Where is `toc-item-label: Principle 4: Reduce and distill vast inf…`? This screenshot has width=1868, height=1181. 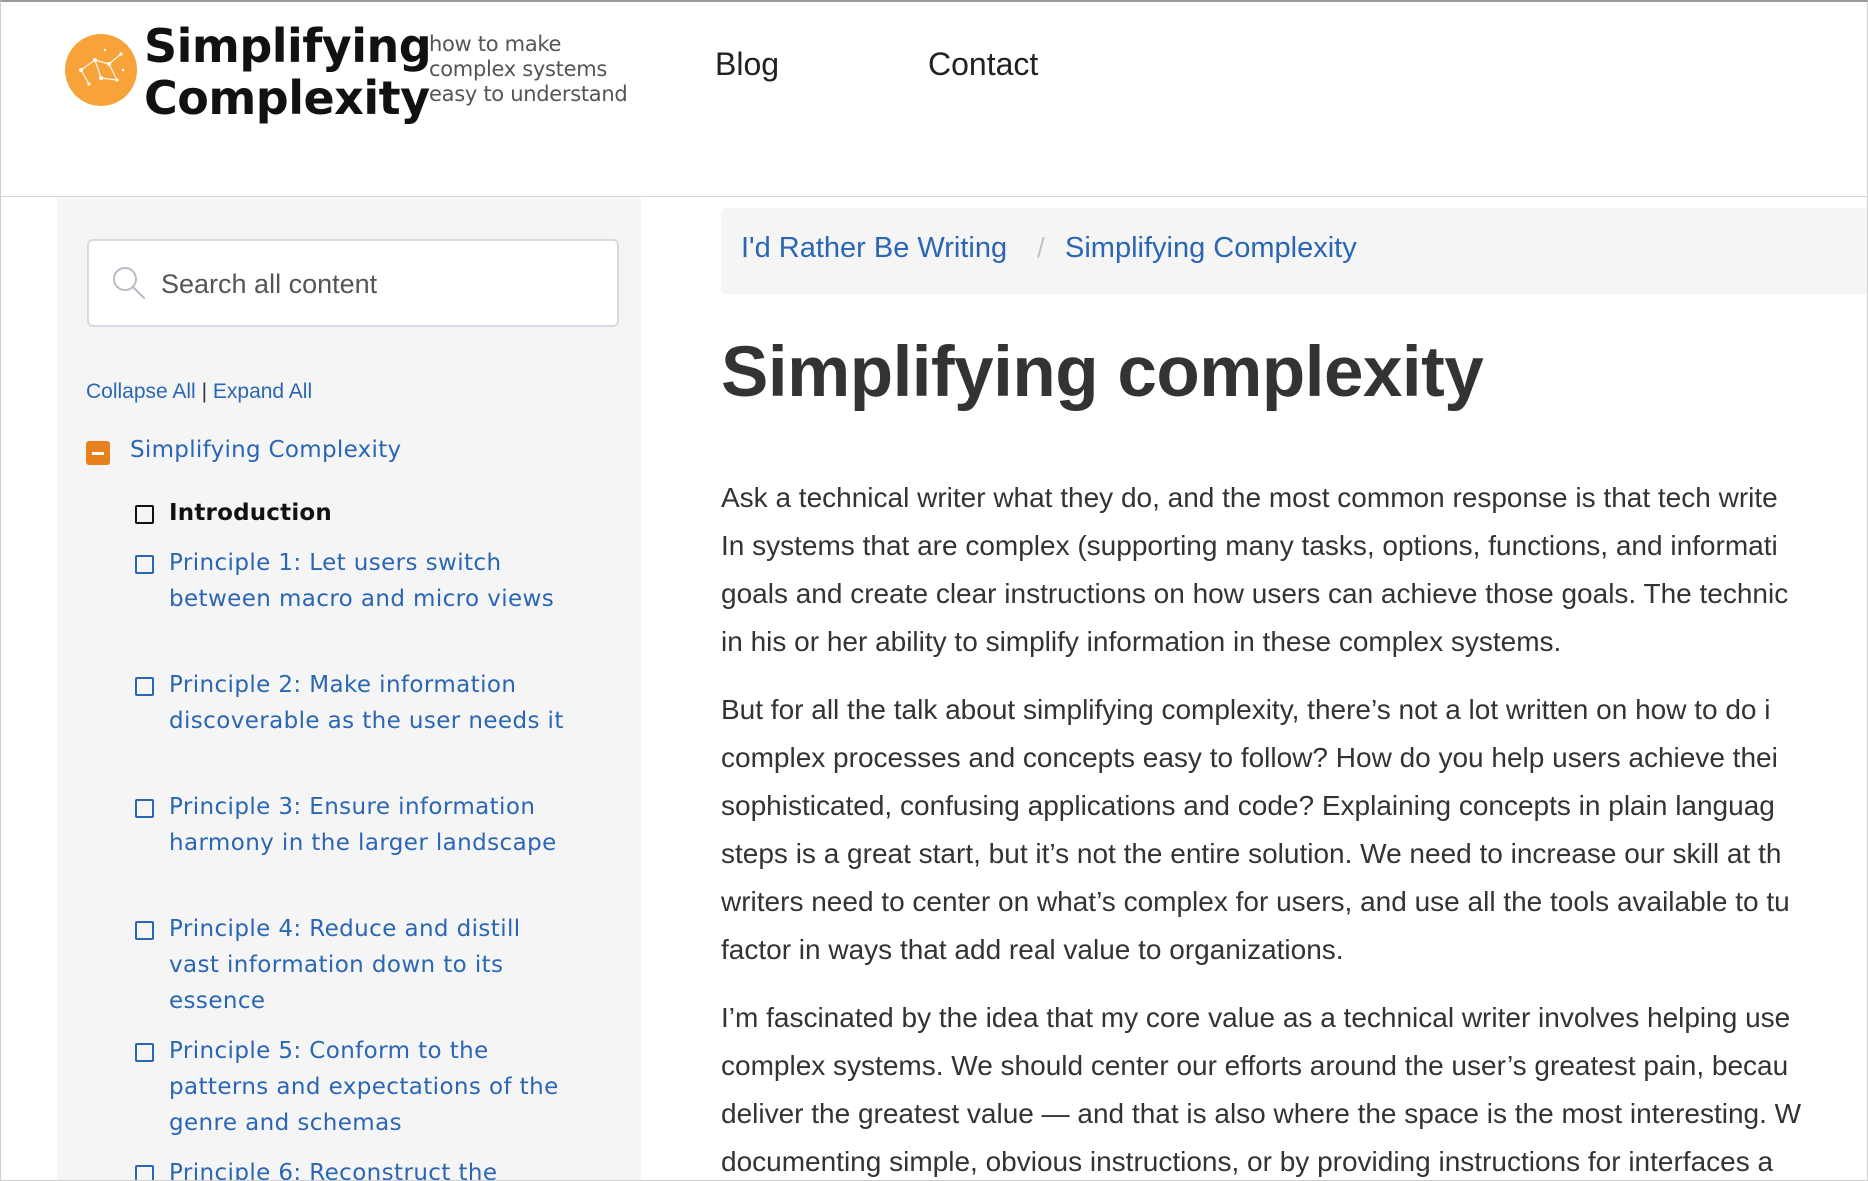 toc-item-label: Principle 4: Reduce and distill vast inf… is located at coordinates (369, 965).